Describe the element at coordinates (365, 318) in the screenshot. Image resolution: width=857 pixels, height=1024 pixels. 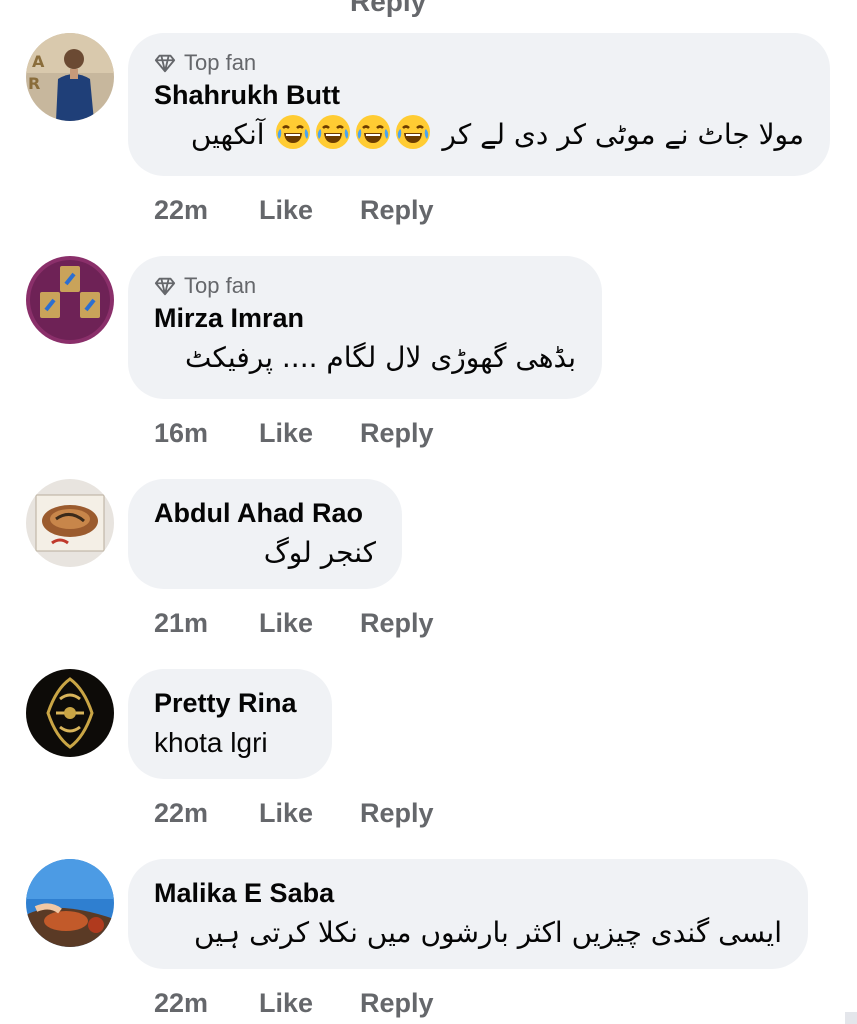
I see `commenter-name: Mirza Imran` at that location.